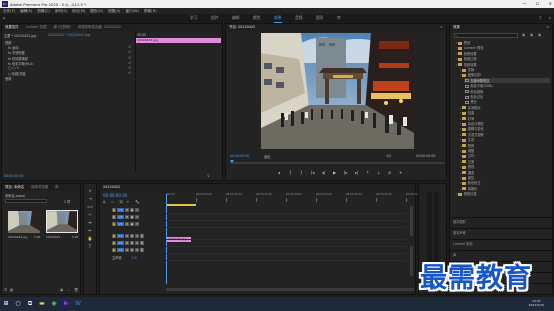 The width and height of the screenshot is (554, 311). What do you see at coordinates (232, 161) in the screenshot?
I see `program-playhead` at bounding box center [232, 161].